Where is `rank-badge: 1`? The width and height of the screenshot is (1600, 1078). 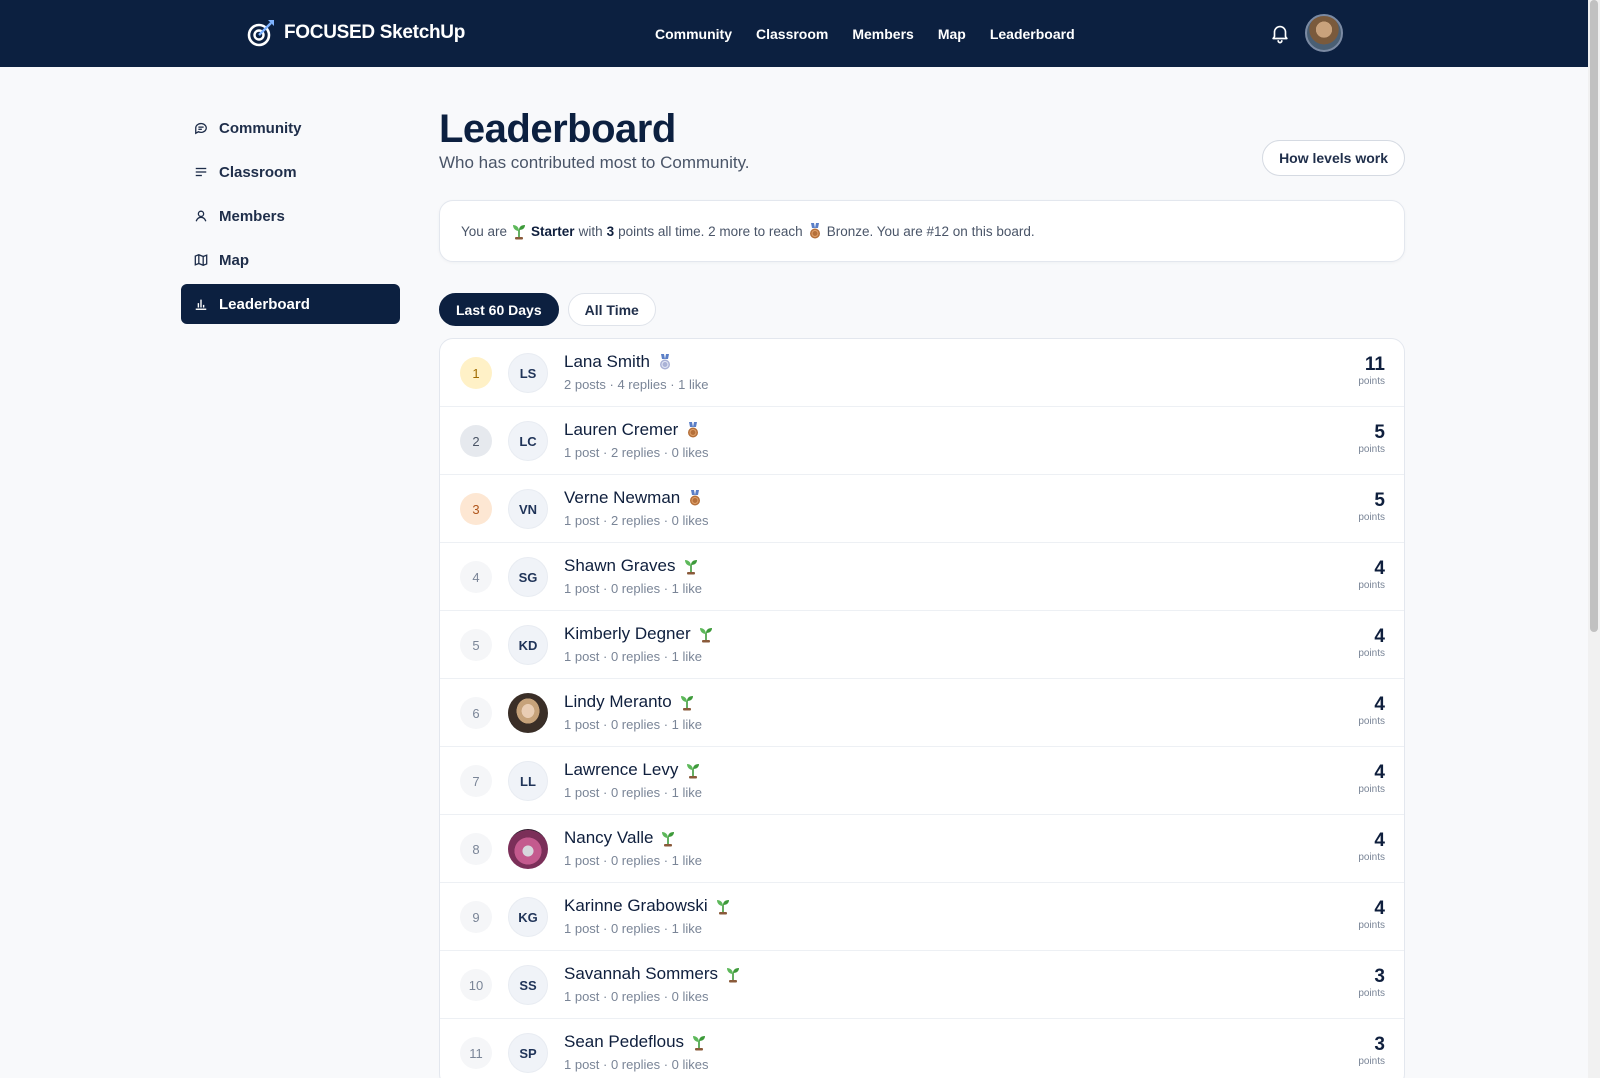
rank-badge: 1 is located at coordinates (476, 373).